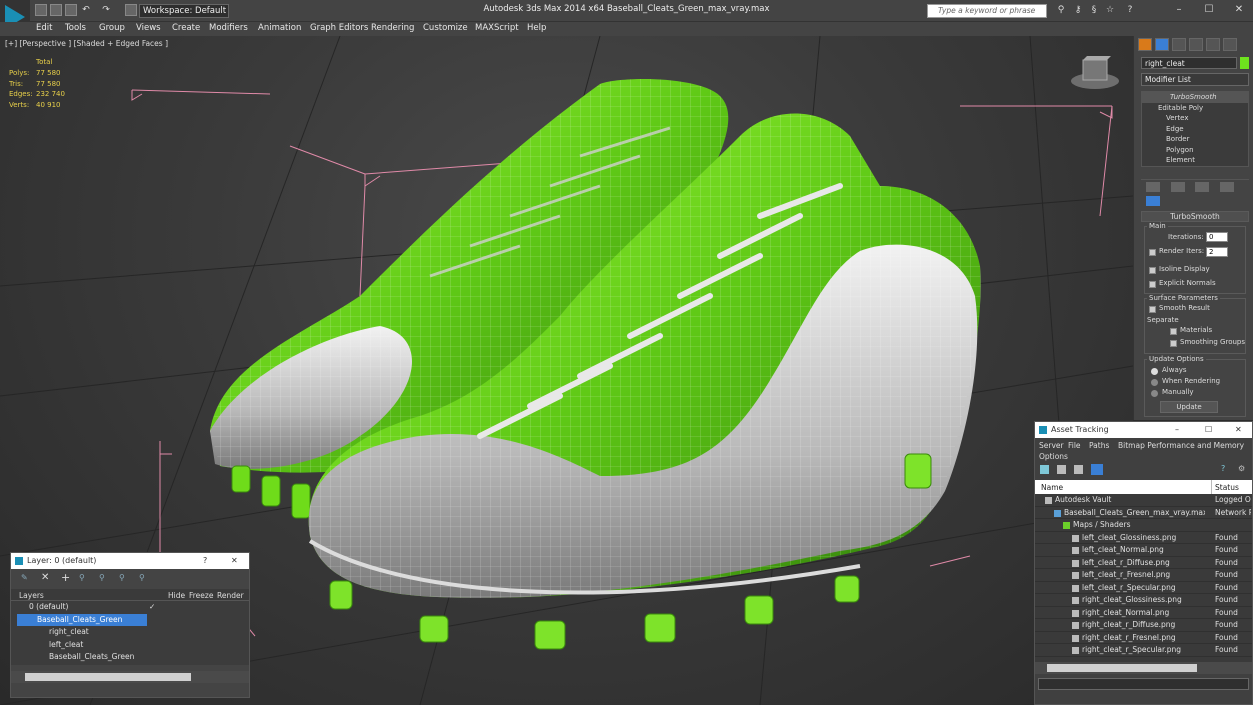 The image size is (1253, 705). Describe the element at coordinates (44, 29) in the screenshot. I see `menu-edit: Edit` at that location.